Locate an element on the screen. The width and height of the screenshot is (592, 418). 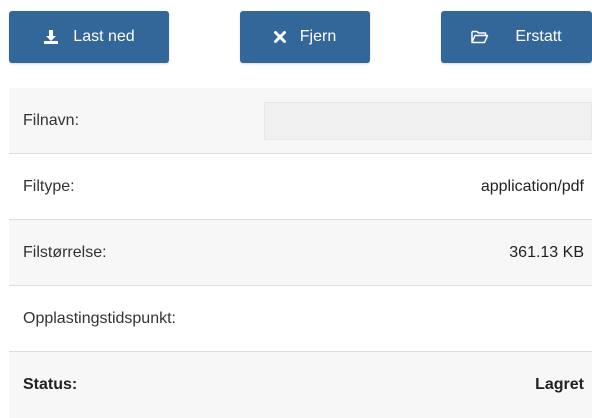
close-icon is located at coordinates (279, 37).